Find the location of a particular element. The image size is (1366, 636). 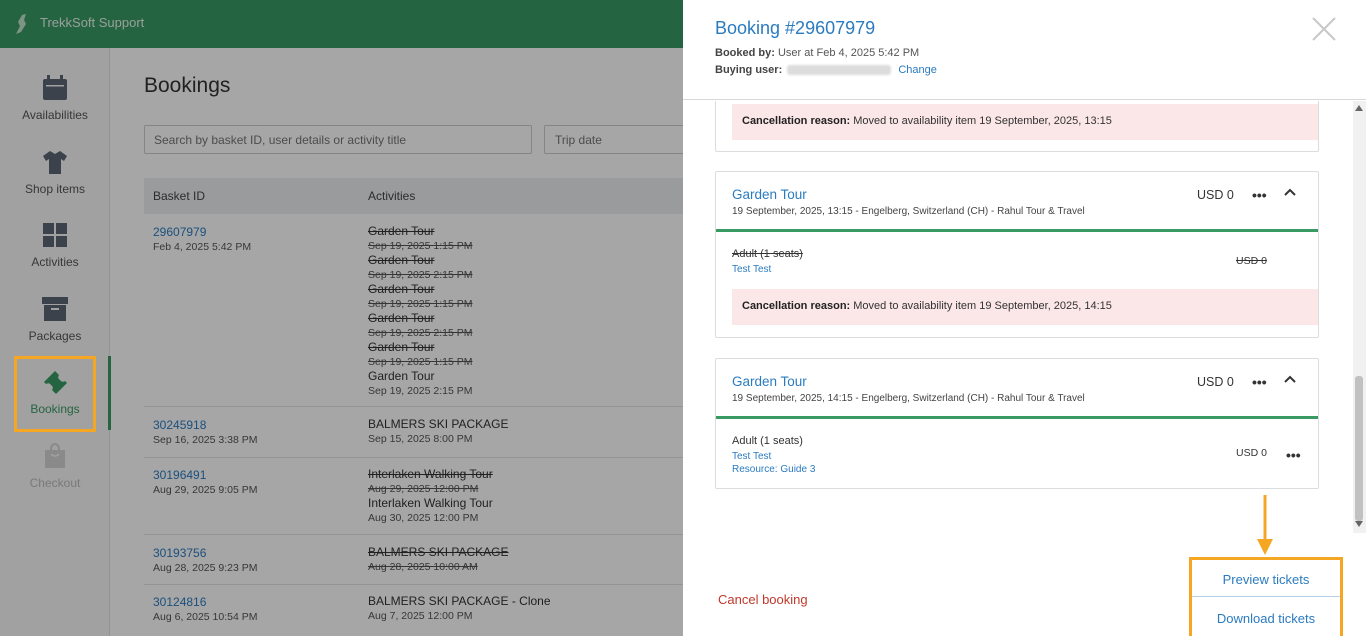

sidebar-item-checkout: Checkout is located at coordinates (55, 477).